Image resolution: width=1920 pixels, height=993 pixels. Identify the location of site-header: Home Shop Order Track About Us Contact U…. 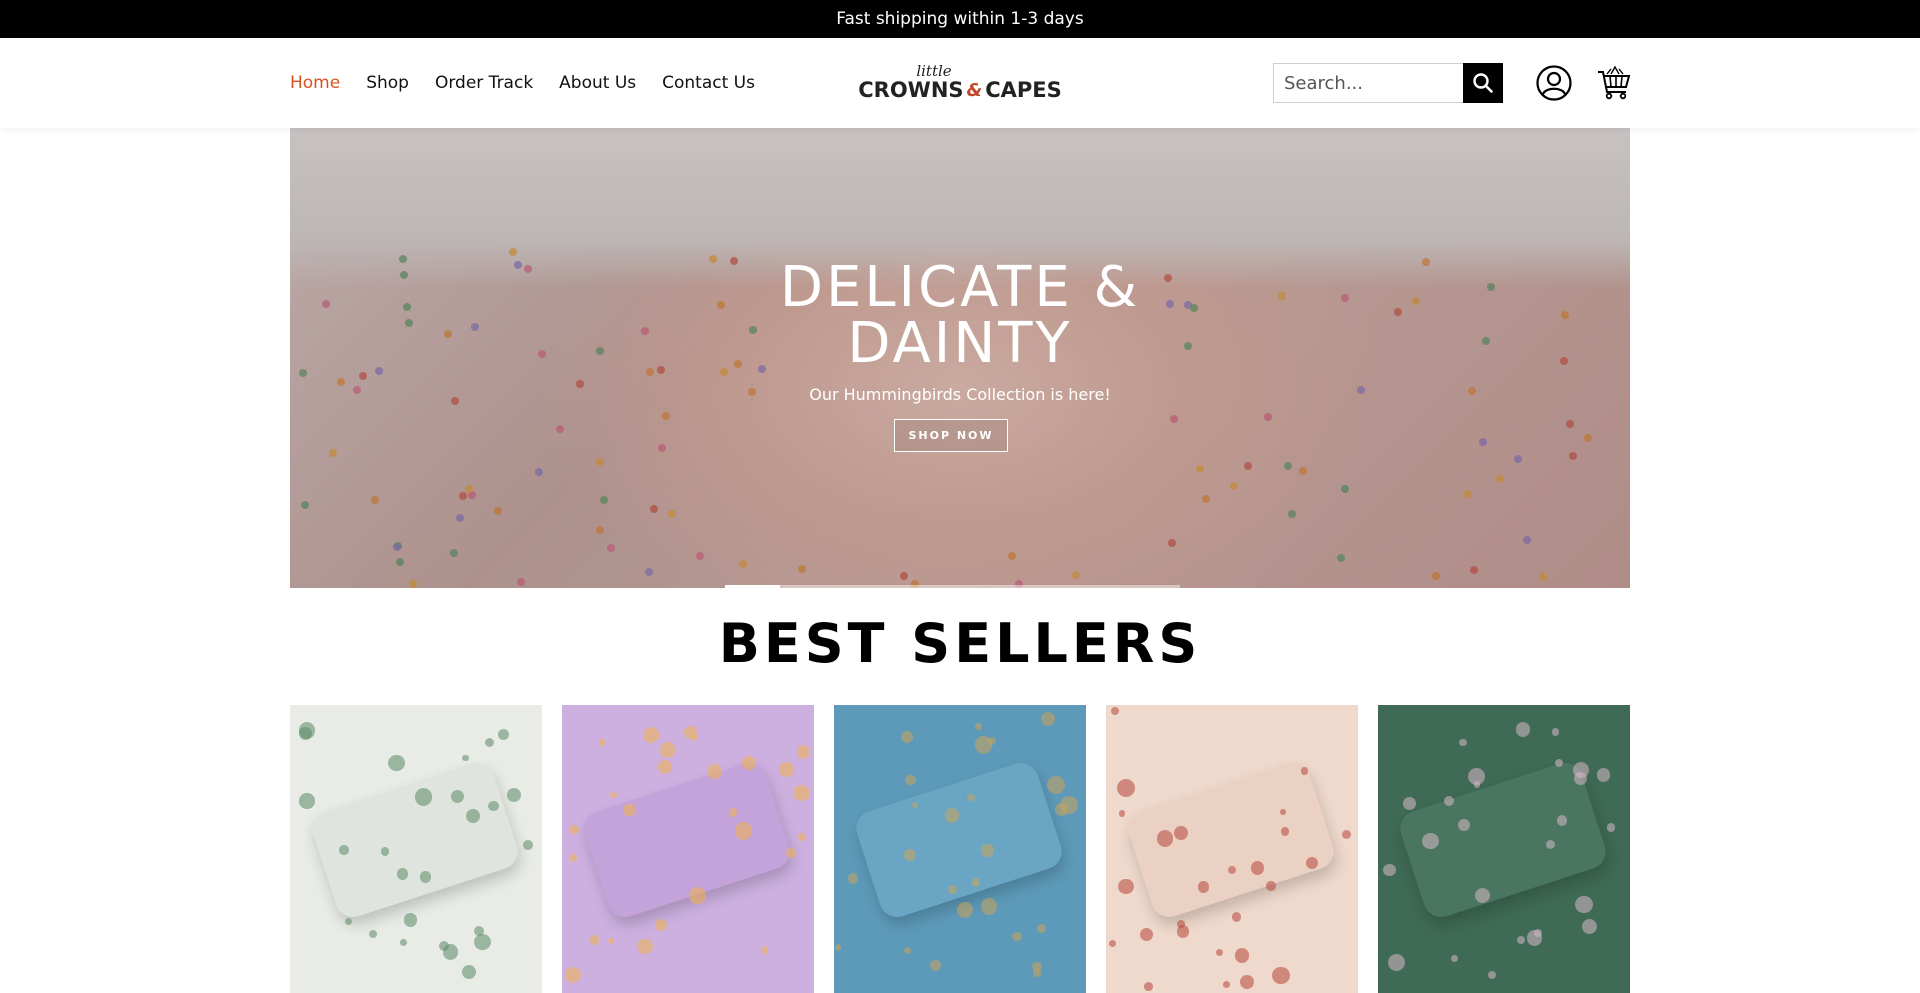
(960, 83).